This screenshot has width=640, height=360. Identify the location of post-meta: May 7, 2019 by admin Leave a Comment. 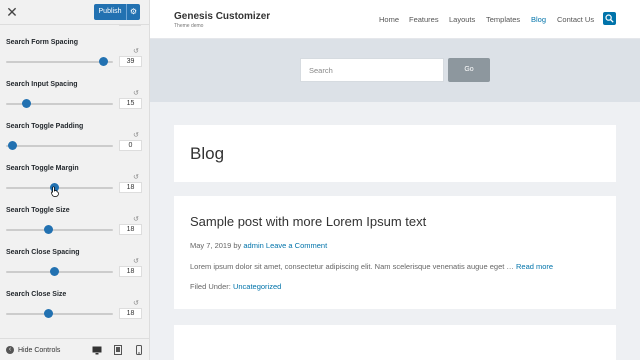
(258, 245).